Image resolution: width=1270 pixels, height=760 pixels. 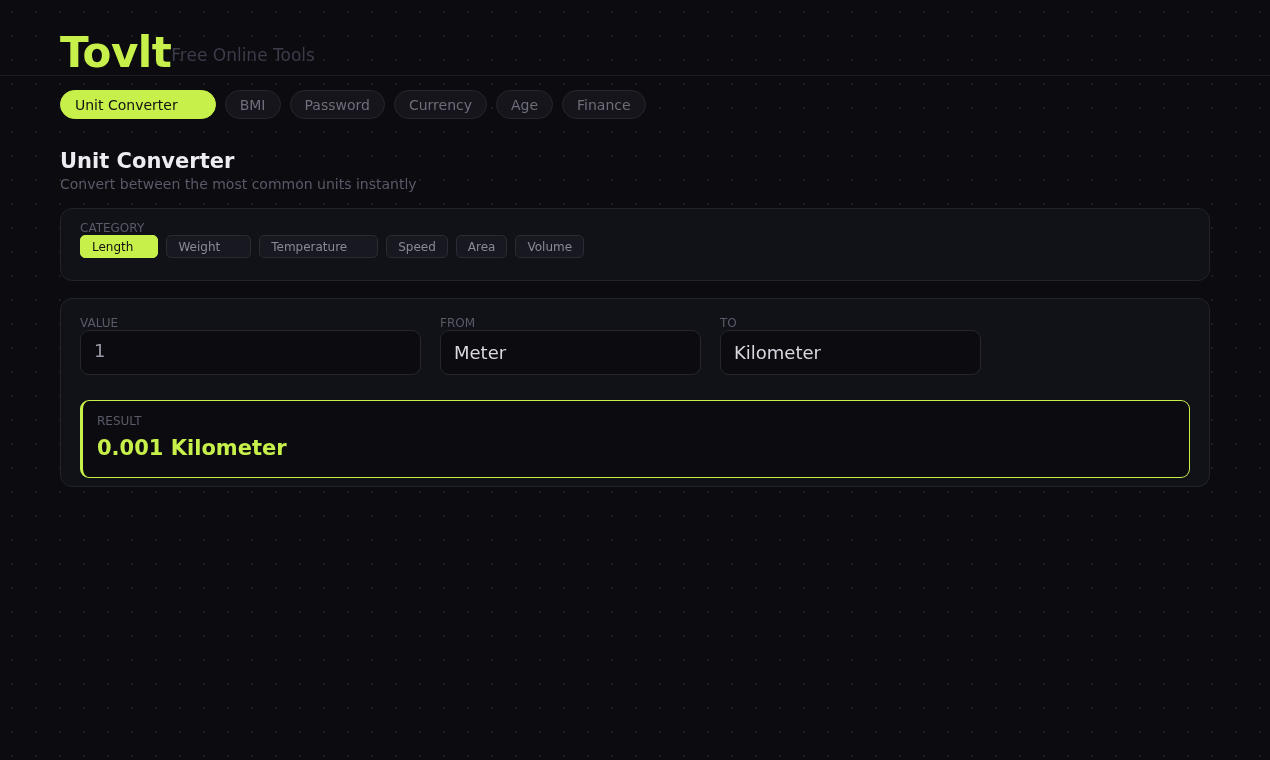 I want to click on nav-tab: Unit Converter, so click(x=138, y=104).